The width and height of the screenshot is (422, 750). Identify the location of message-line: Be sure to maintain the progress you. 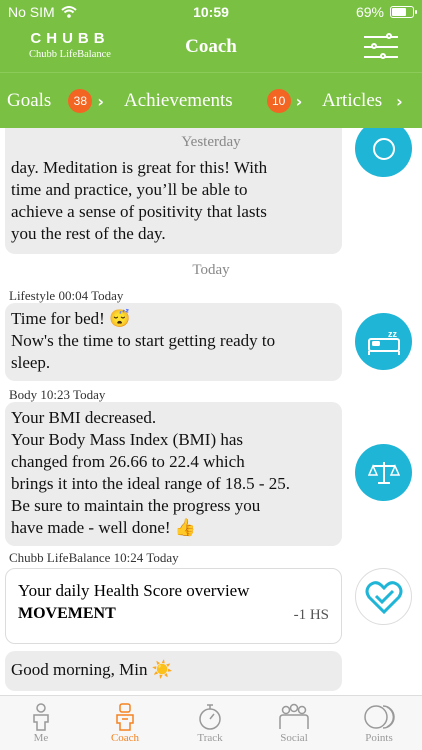
(136, 505).